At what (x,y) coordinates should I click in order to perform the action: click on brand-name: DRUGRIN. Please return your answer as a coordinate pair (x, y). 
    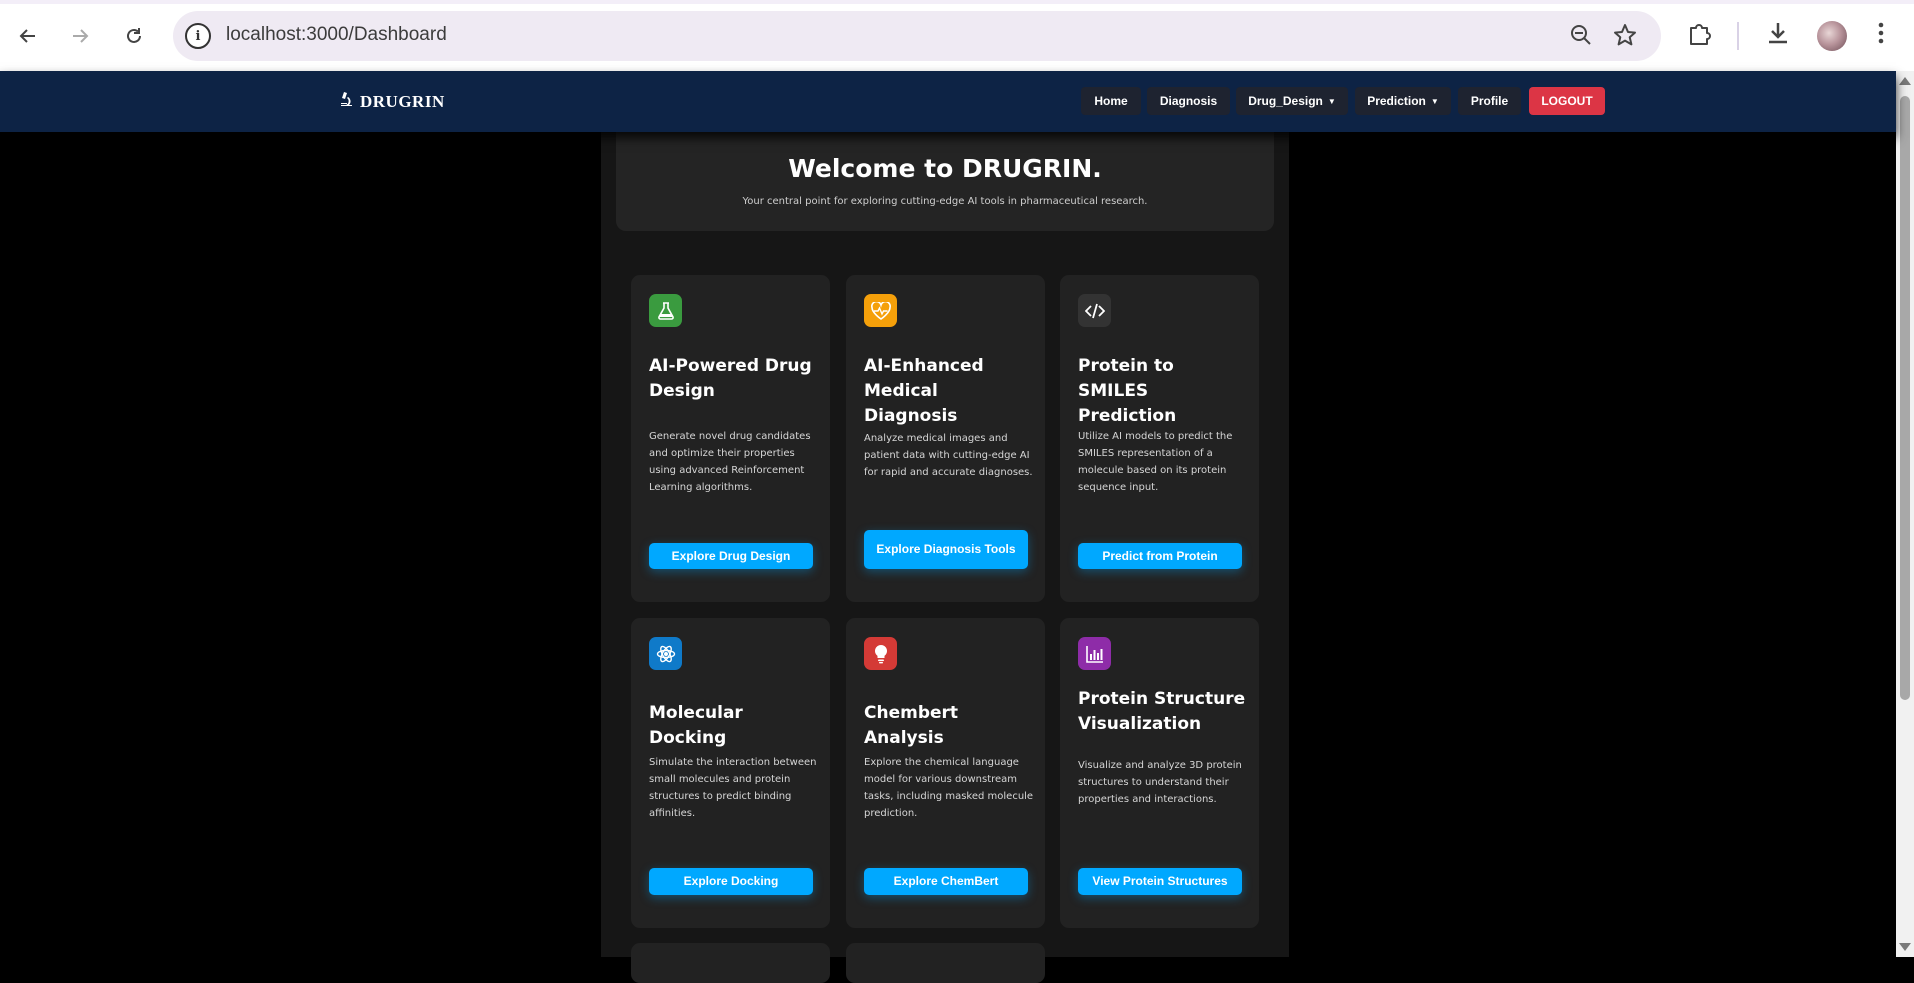
    Looking at the image, I should click on (402, 101).